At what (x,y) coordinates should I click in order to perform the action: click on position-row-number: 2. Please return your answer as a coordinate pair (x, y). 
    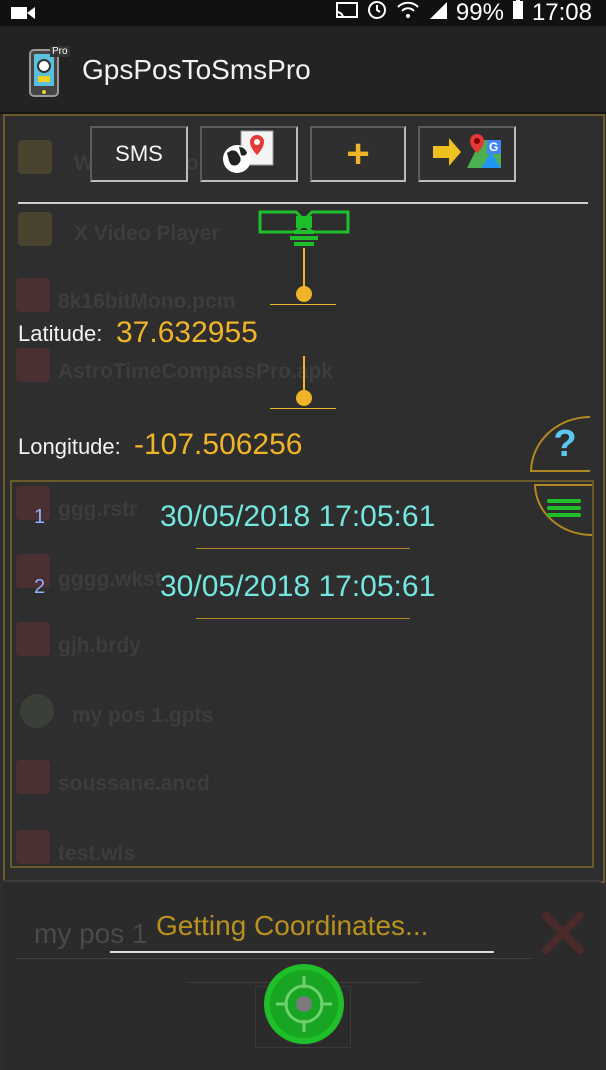
    Looking at the image, I should click on (40, 587).